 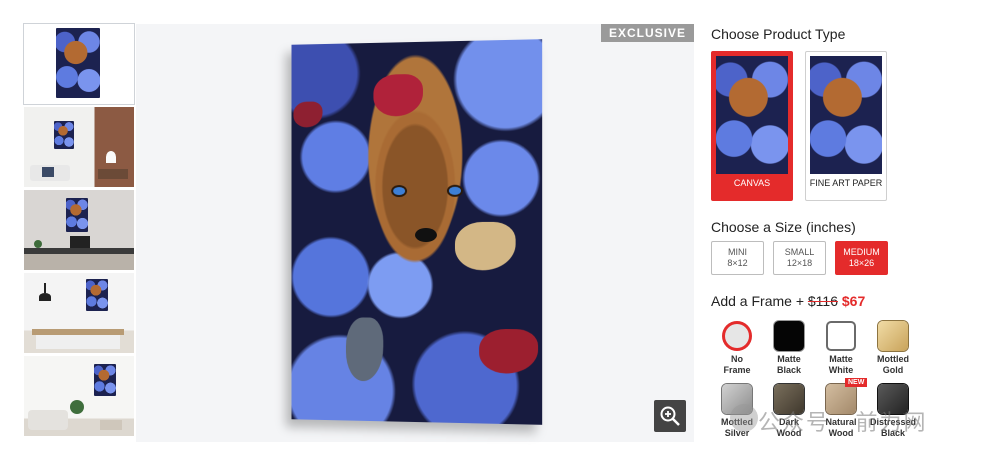 I want to click on table, so click(x=113, y=174).